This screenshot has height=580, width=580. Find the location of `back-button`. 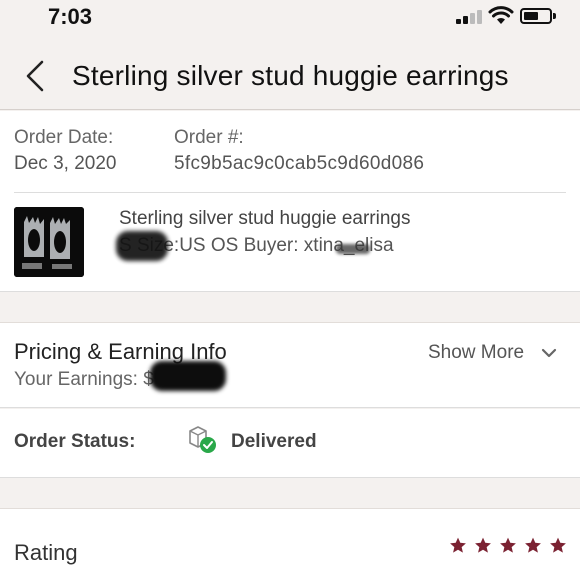

back-button is located at coordinates (36, 76).